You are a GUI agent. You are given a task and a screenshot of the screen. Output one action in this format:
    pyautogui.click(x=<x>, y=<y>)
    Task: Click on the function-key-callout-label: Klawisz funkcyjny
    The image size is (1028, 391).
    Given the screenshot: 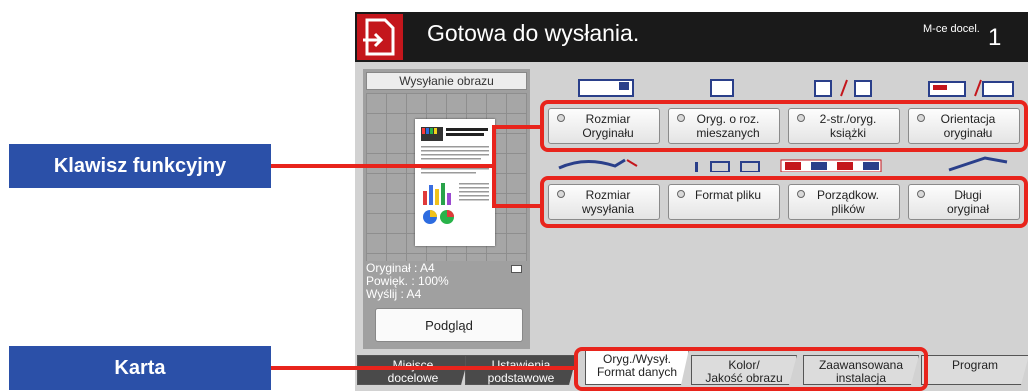 What is the action you would take?
    pyautogui.click(x=140, y=165)
    